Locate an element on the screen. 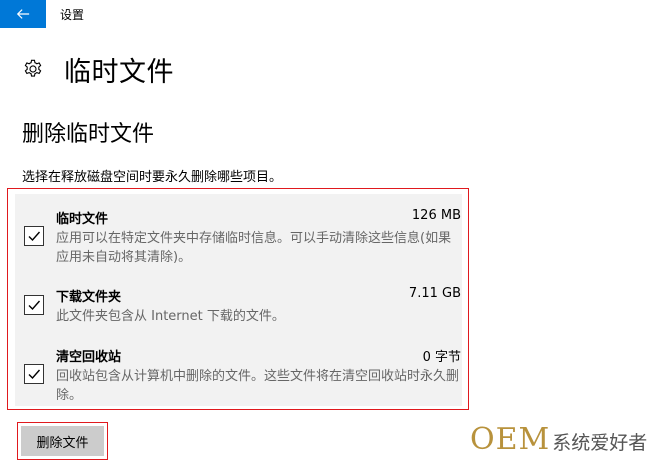 Image resolution: width=666 pixels, height=468 pixels. gear-icon is located at coordinates (33, 68).